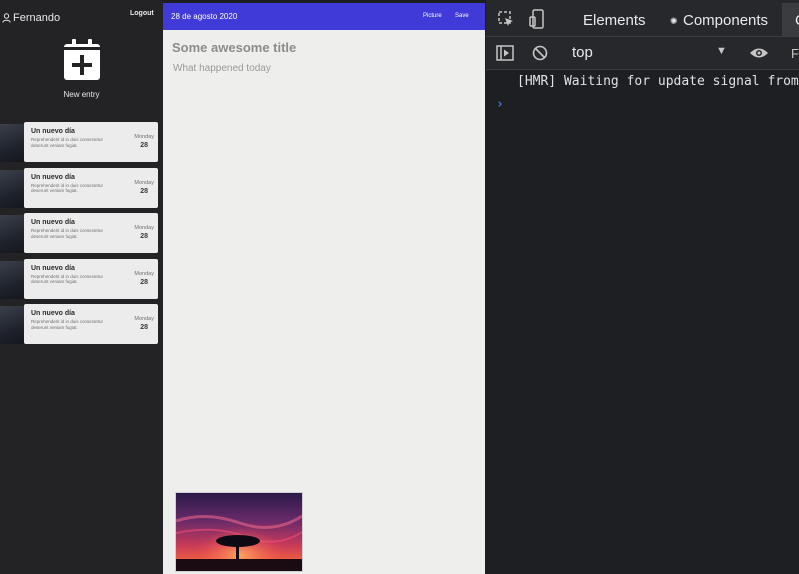 This screenshot has height=574, width=799. I want to click on tab-components: Components, so click(725, 20).